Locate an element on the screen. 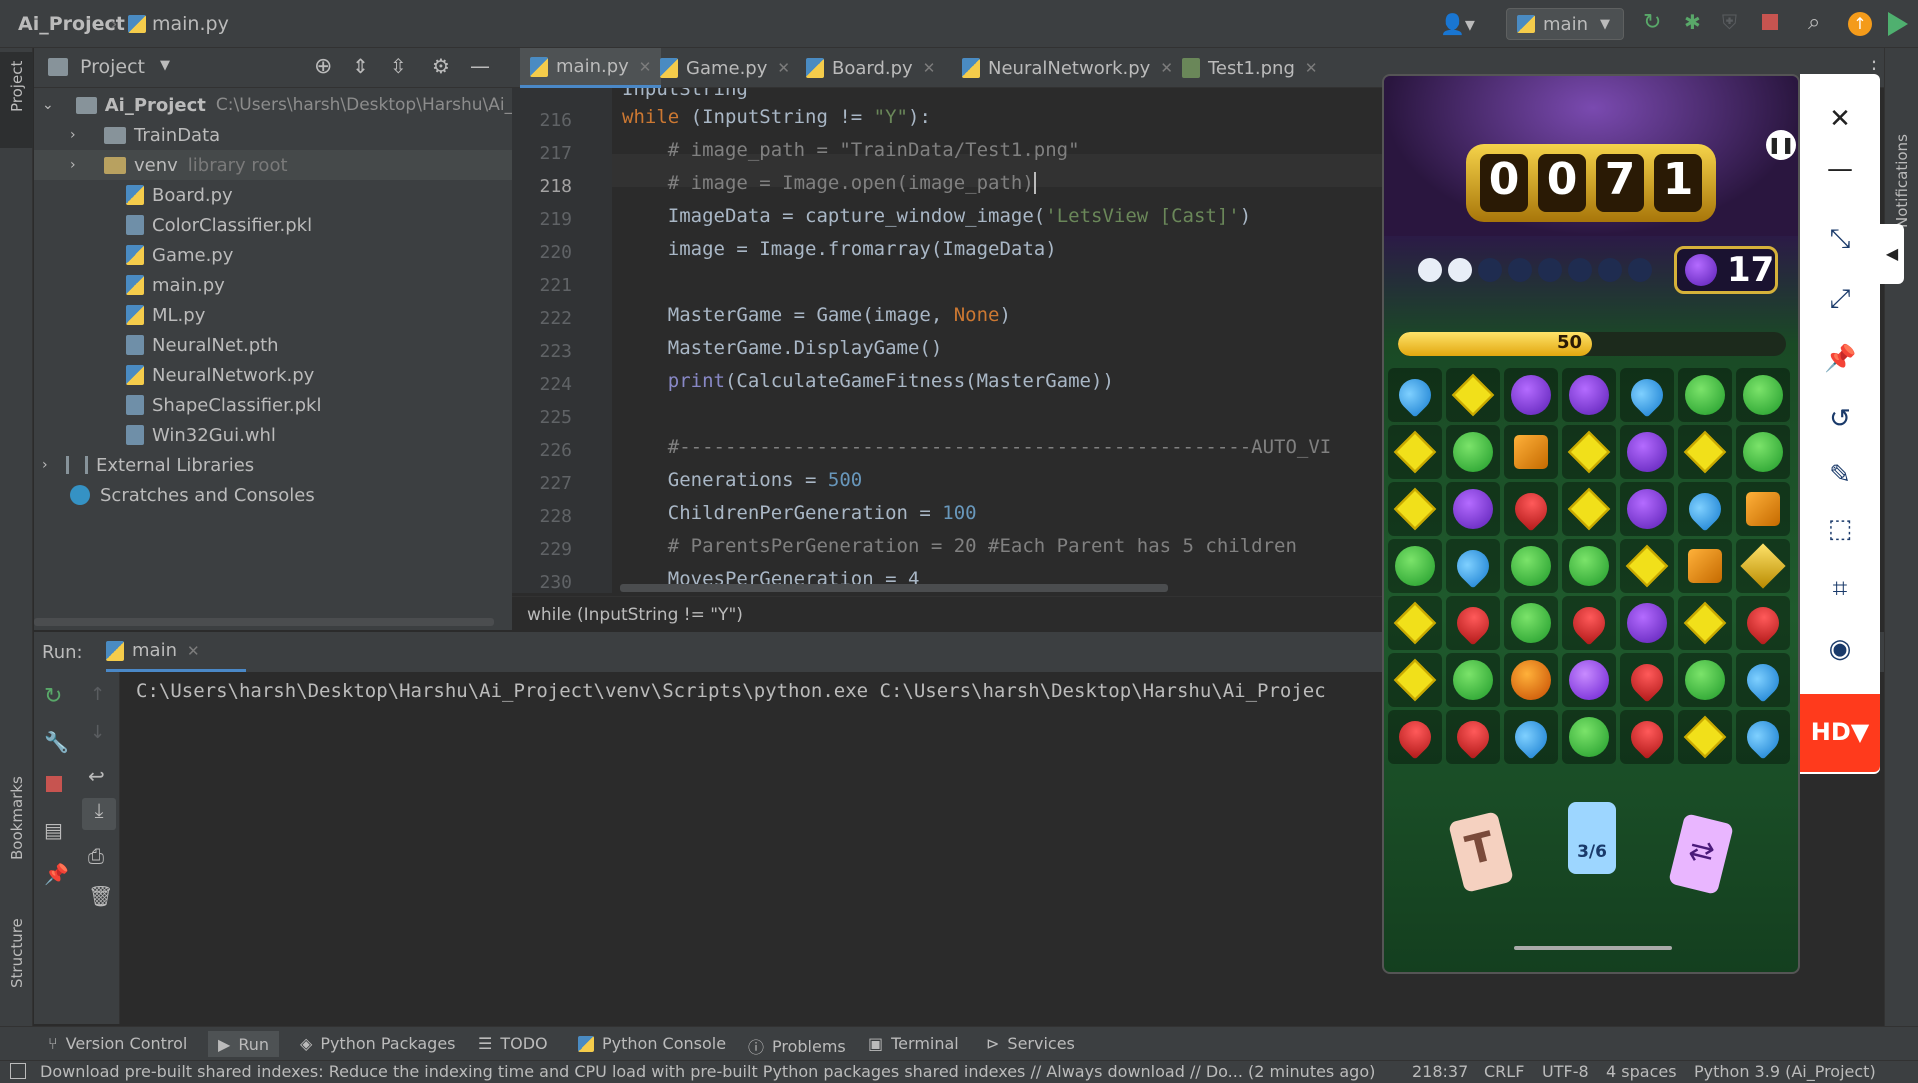  project-panel-title: Project is located at coordinates (112, 67).